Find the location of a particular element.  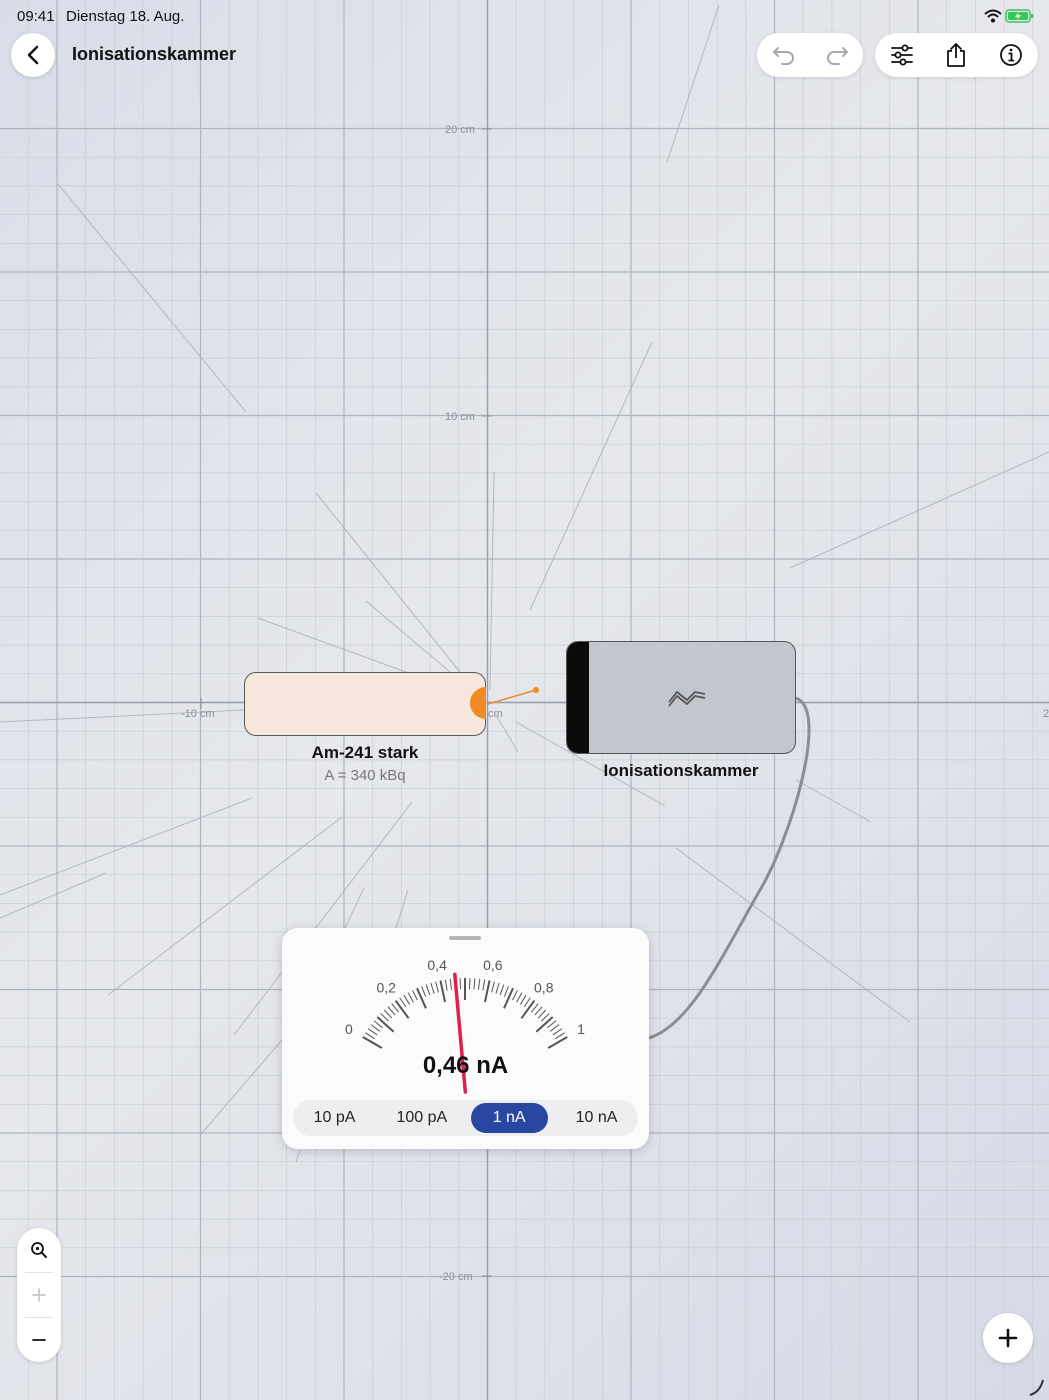

undo-redo-group is located at coordinates (810, 55).